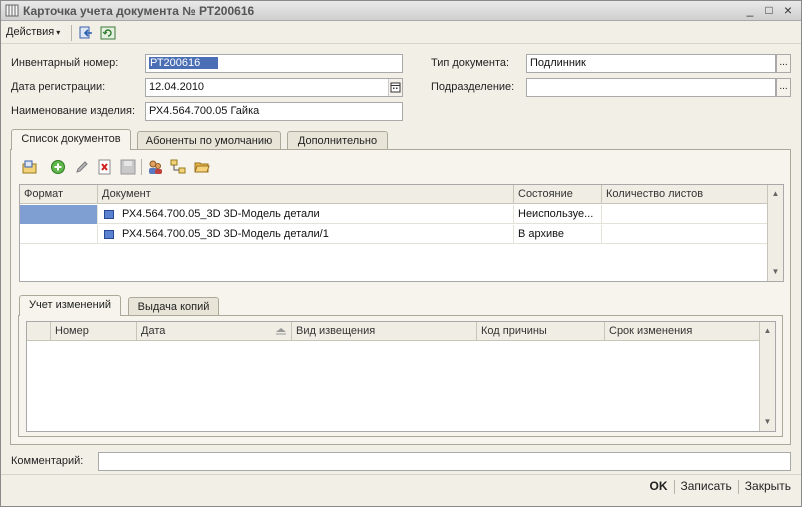 This screenshot has width=802, height=507. What do you see at coordinates (401, 33) in the screenshot?
I see `toolbar: Действия ▾` at bounding box center [401, 33].